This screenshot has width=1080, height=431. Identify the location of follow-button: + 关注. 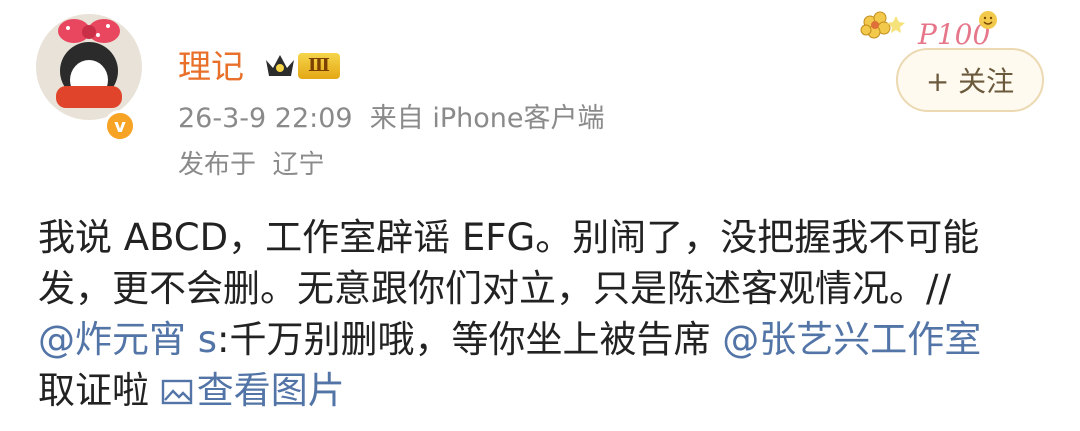
(970, 80).